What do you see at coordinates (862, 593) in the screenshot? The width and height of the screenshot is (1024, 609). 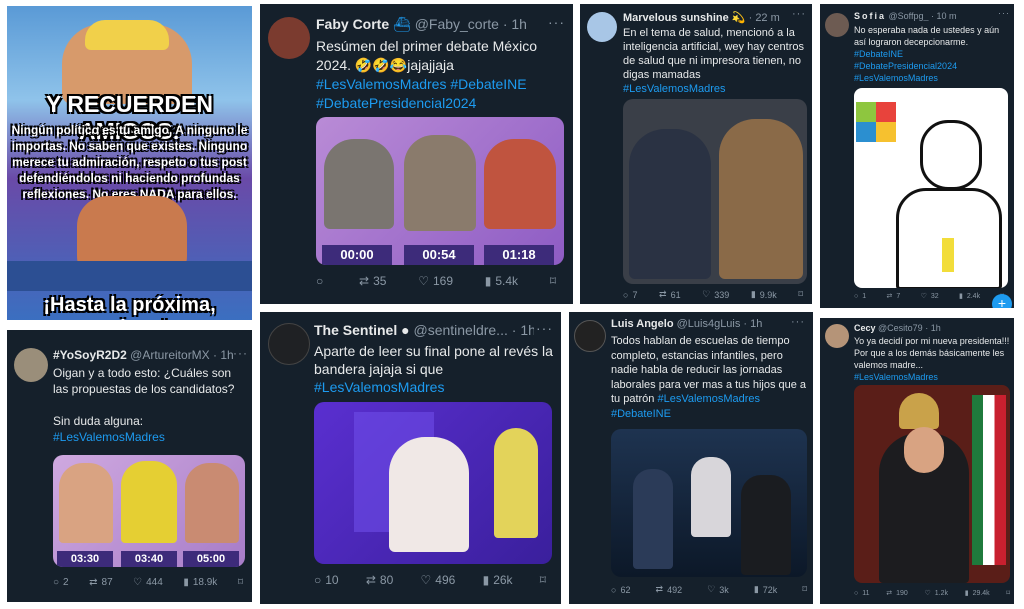 I see `reply-button: ○ 11` at bounding box center [862, 593].